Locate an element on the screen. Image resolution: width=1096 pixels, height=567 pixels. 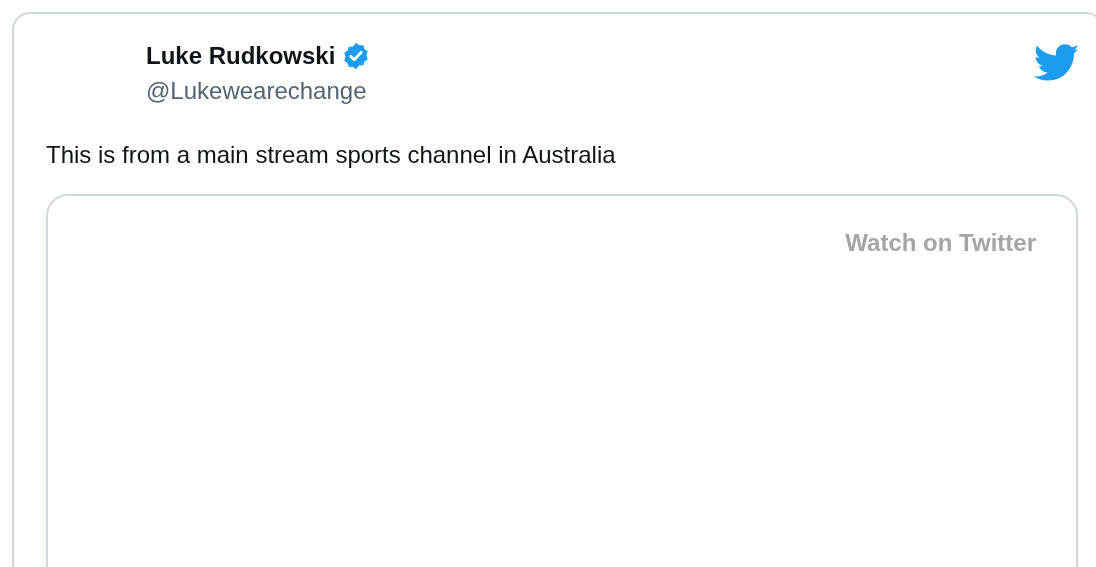
bird-logo-icon is located at coordinates (1057, 63).